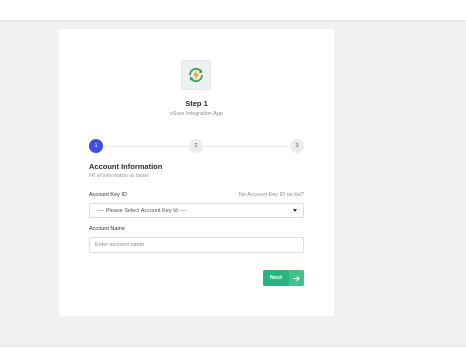 The height and width of the screenshot is (356, 466). I want to click on next-button-label: Next, so click(276, 278).